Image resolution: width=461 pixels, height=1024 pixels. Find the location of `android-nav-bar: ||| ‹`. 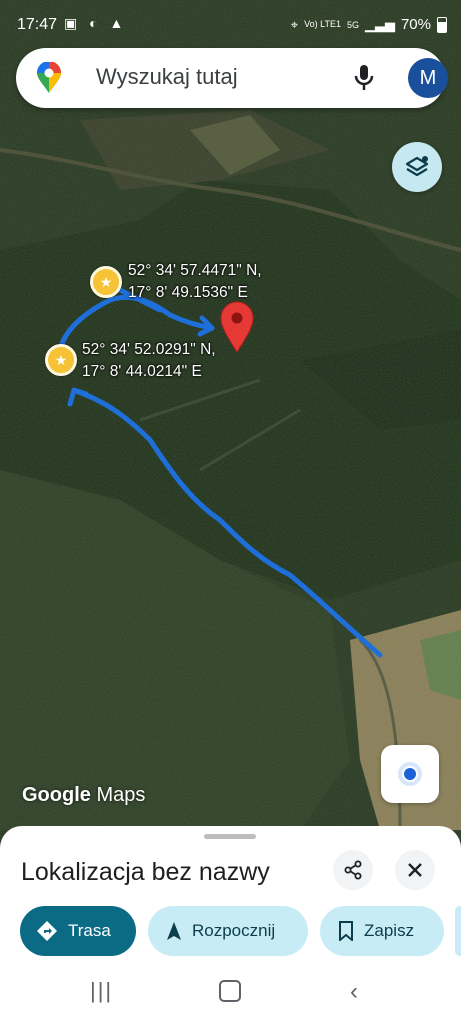

android-nav-bar: ||| ‹ is located at coordinates (230, 995).